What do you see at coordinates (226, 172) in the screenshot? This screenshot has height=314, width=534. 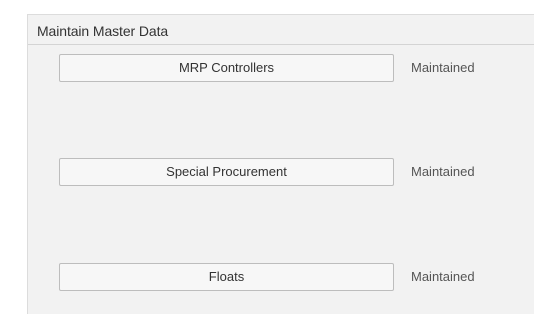 I see `special-procurement-button: Special Procurement` at bounding box center [226, 172].